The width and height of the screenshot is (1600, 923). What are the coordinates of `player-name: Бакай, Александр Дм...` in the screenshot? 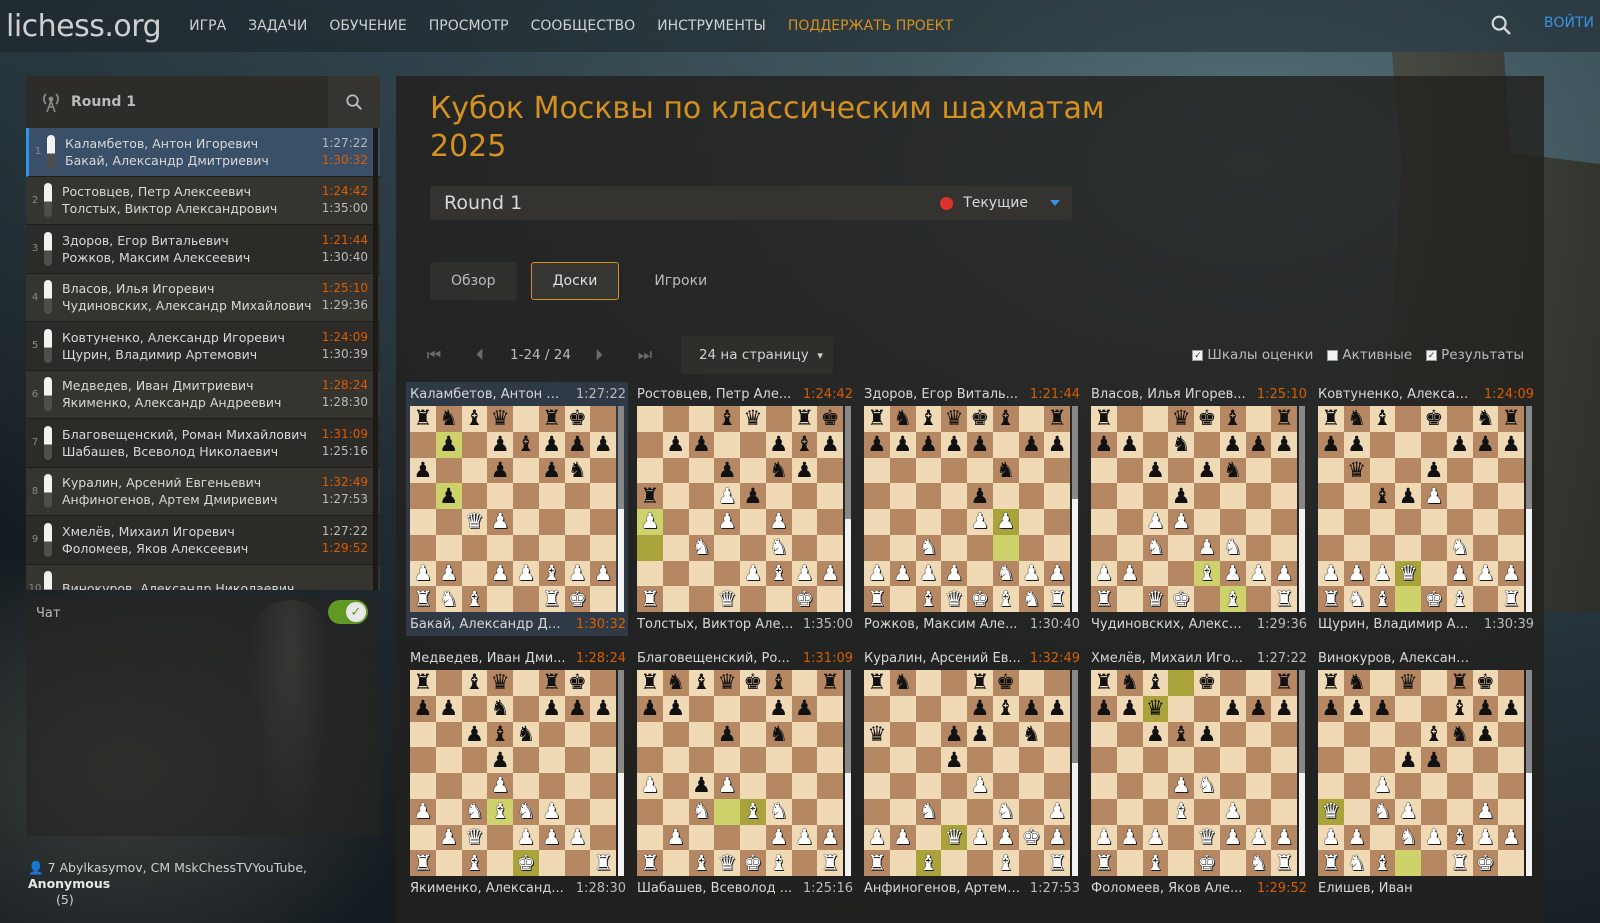 It's located at (489, 624).